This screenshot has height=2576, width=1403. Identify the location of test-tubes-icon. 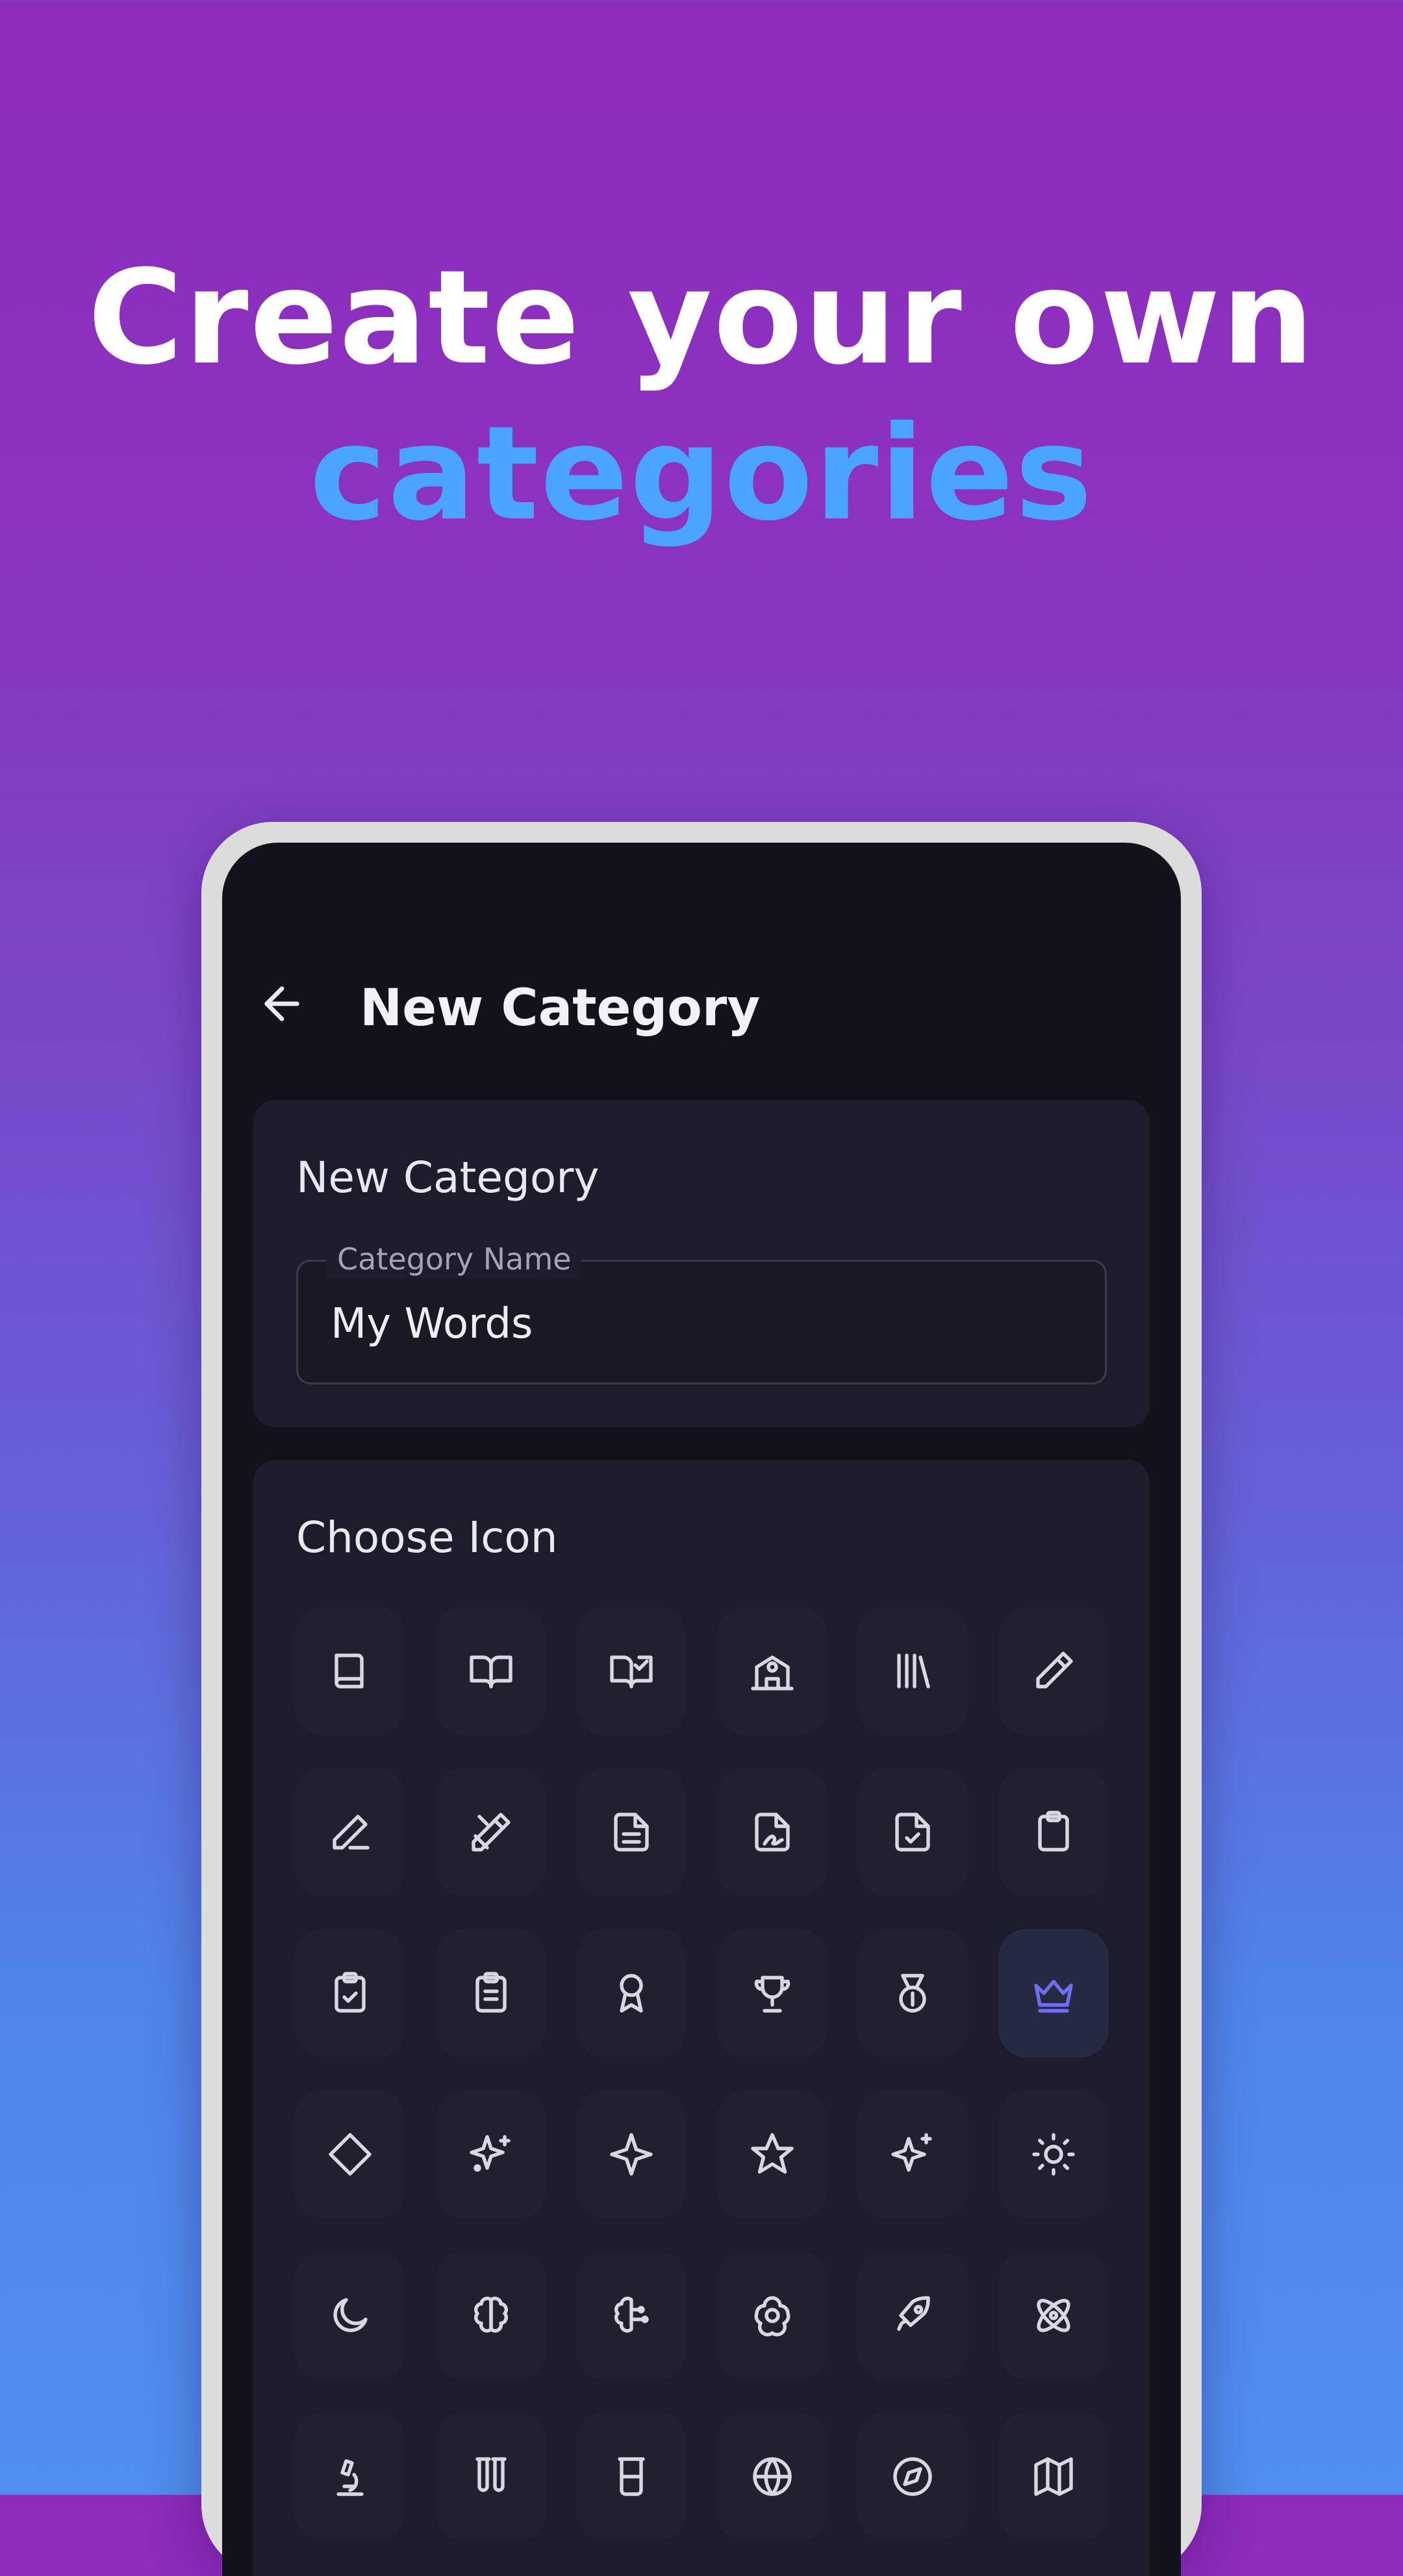
(491, 2474).